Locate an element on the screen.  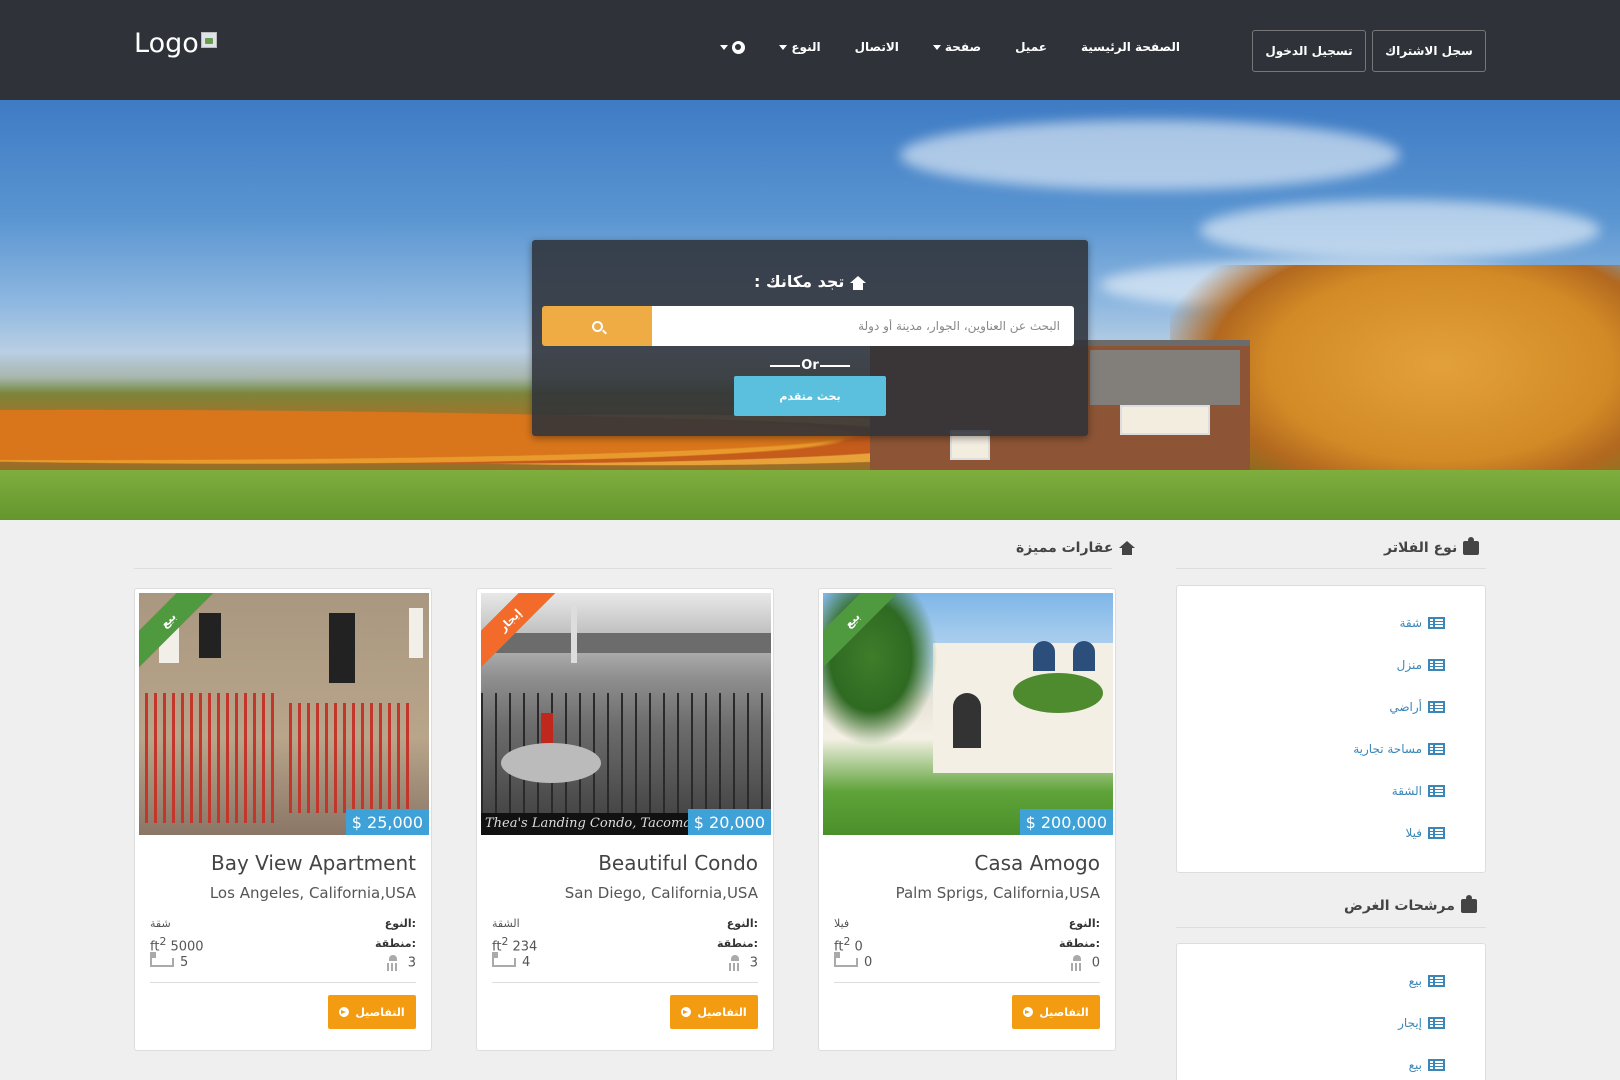
price-badge: $ 25,000 is located at coordinates (387, 822).